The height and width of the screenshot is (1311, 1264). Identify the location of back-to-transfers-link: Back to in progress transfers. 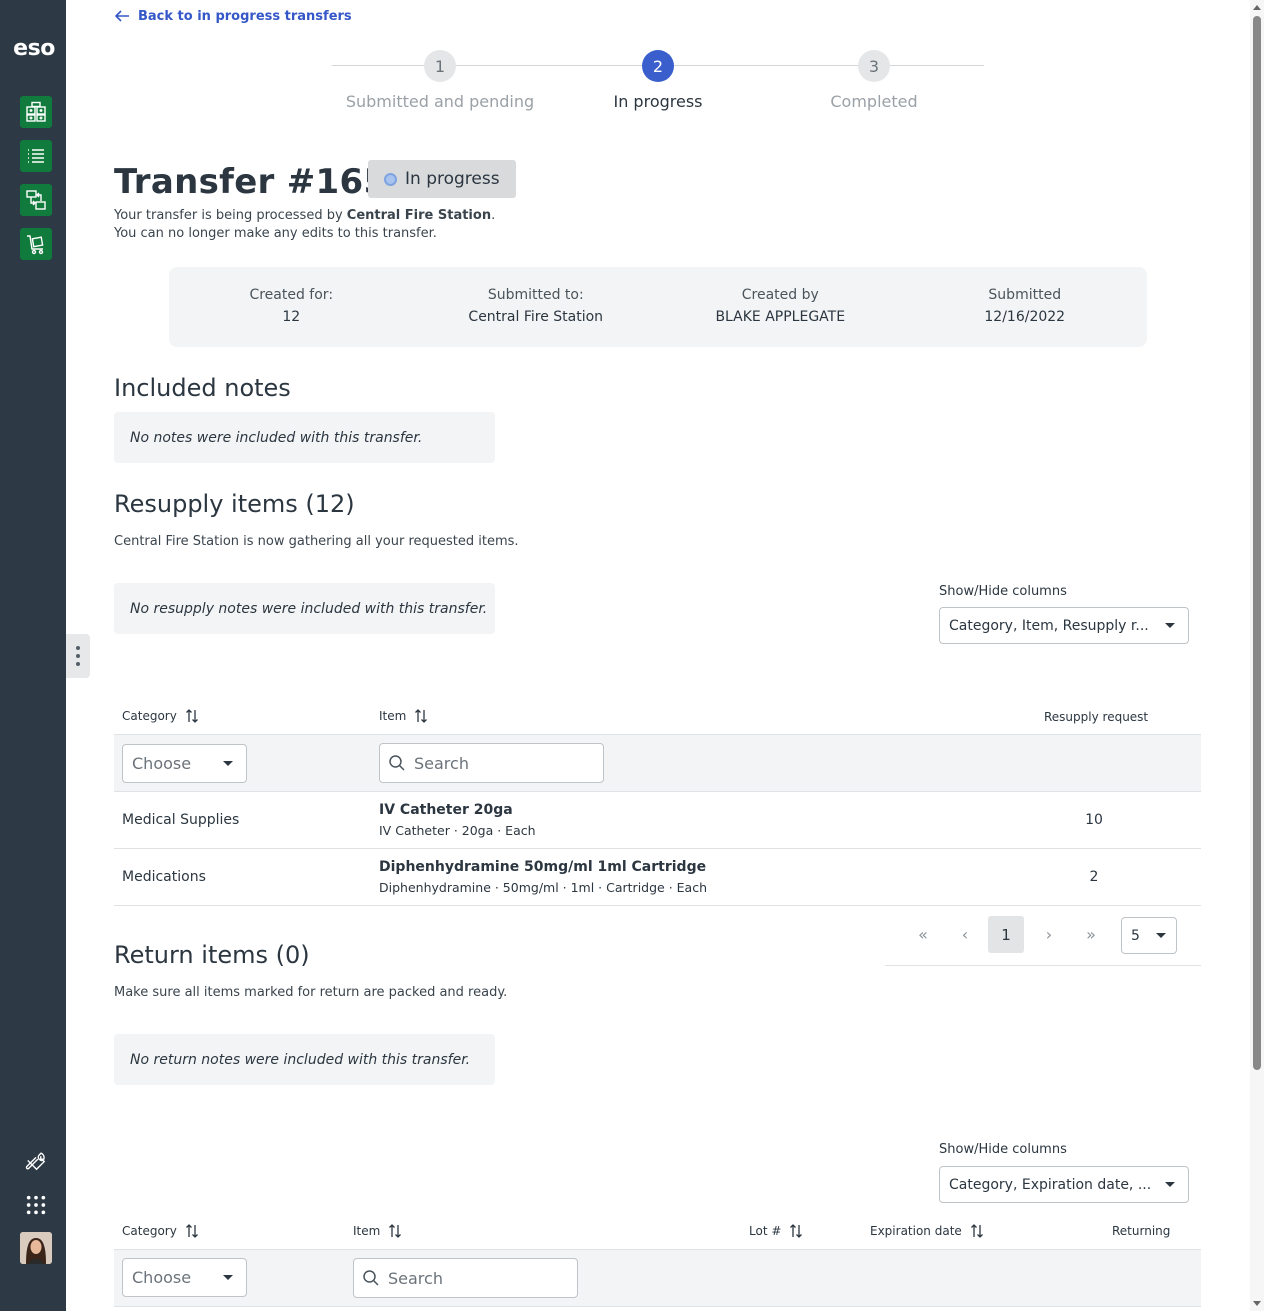
(233, 16).